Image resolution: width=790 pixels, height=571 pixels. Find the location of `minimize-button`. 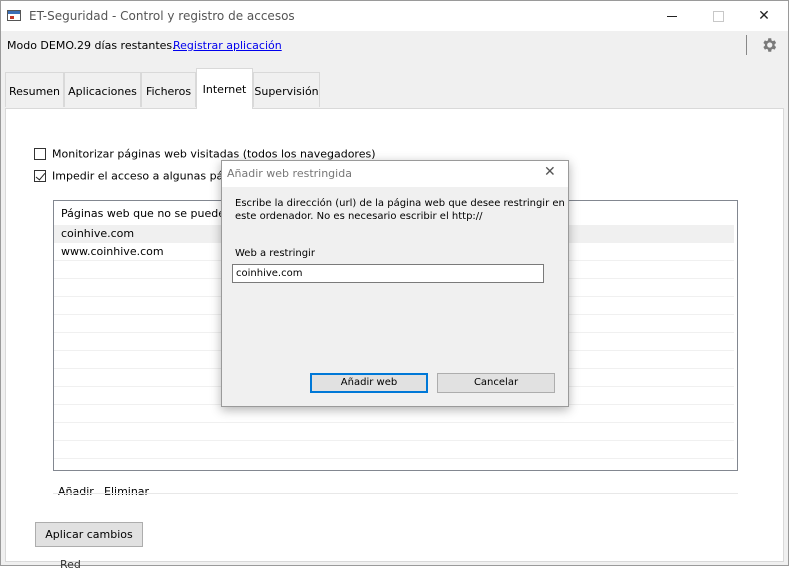

minimize-button is located at coordinates (672, 16).